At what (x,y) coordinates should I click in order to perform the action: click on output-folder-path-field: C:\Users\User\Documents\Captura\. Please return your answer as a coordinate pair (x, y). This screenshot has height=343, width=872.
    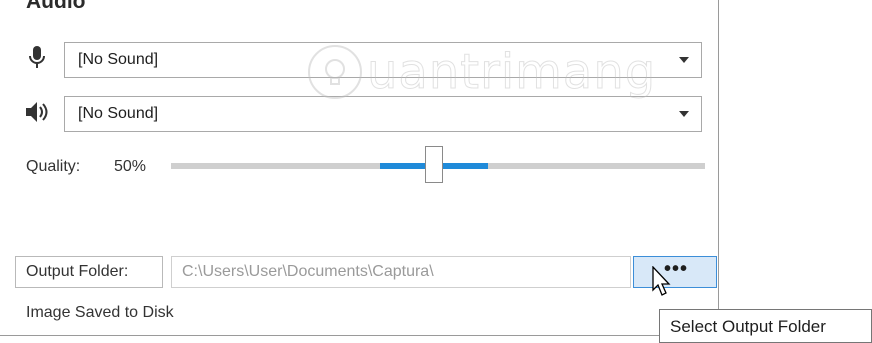
    Looking at the image, I should click on (401, 272).